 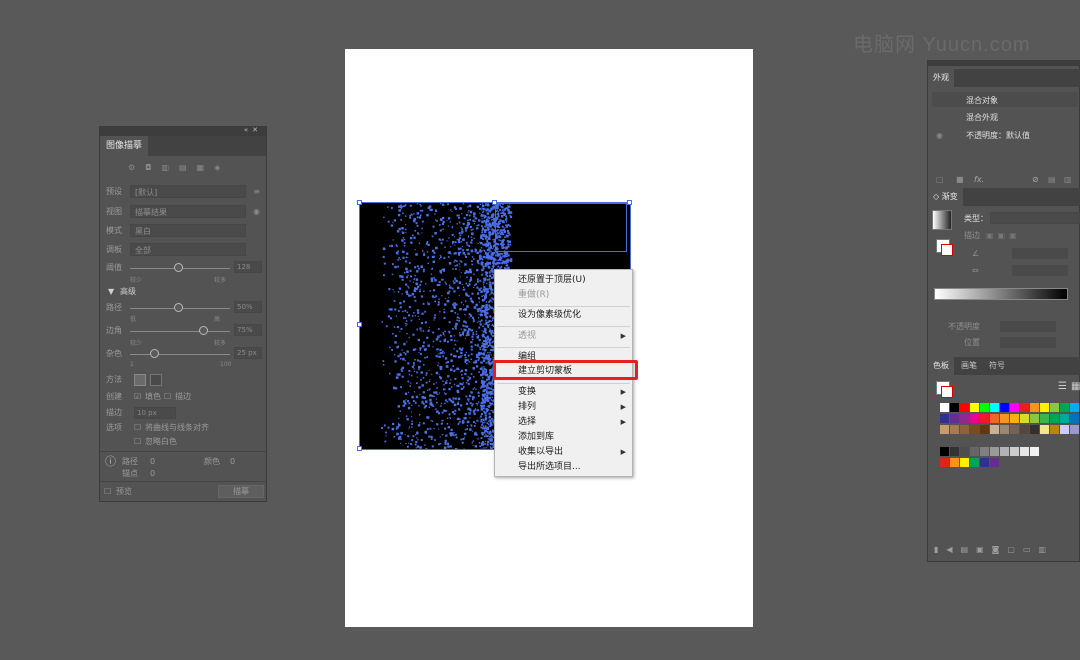 What do you see at coordinates (1028, 342) in the screenshot?
I see `gradient-location-input` at bounding box center [1028, 342].